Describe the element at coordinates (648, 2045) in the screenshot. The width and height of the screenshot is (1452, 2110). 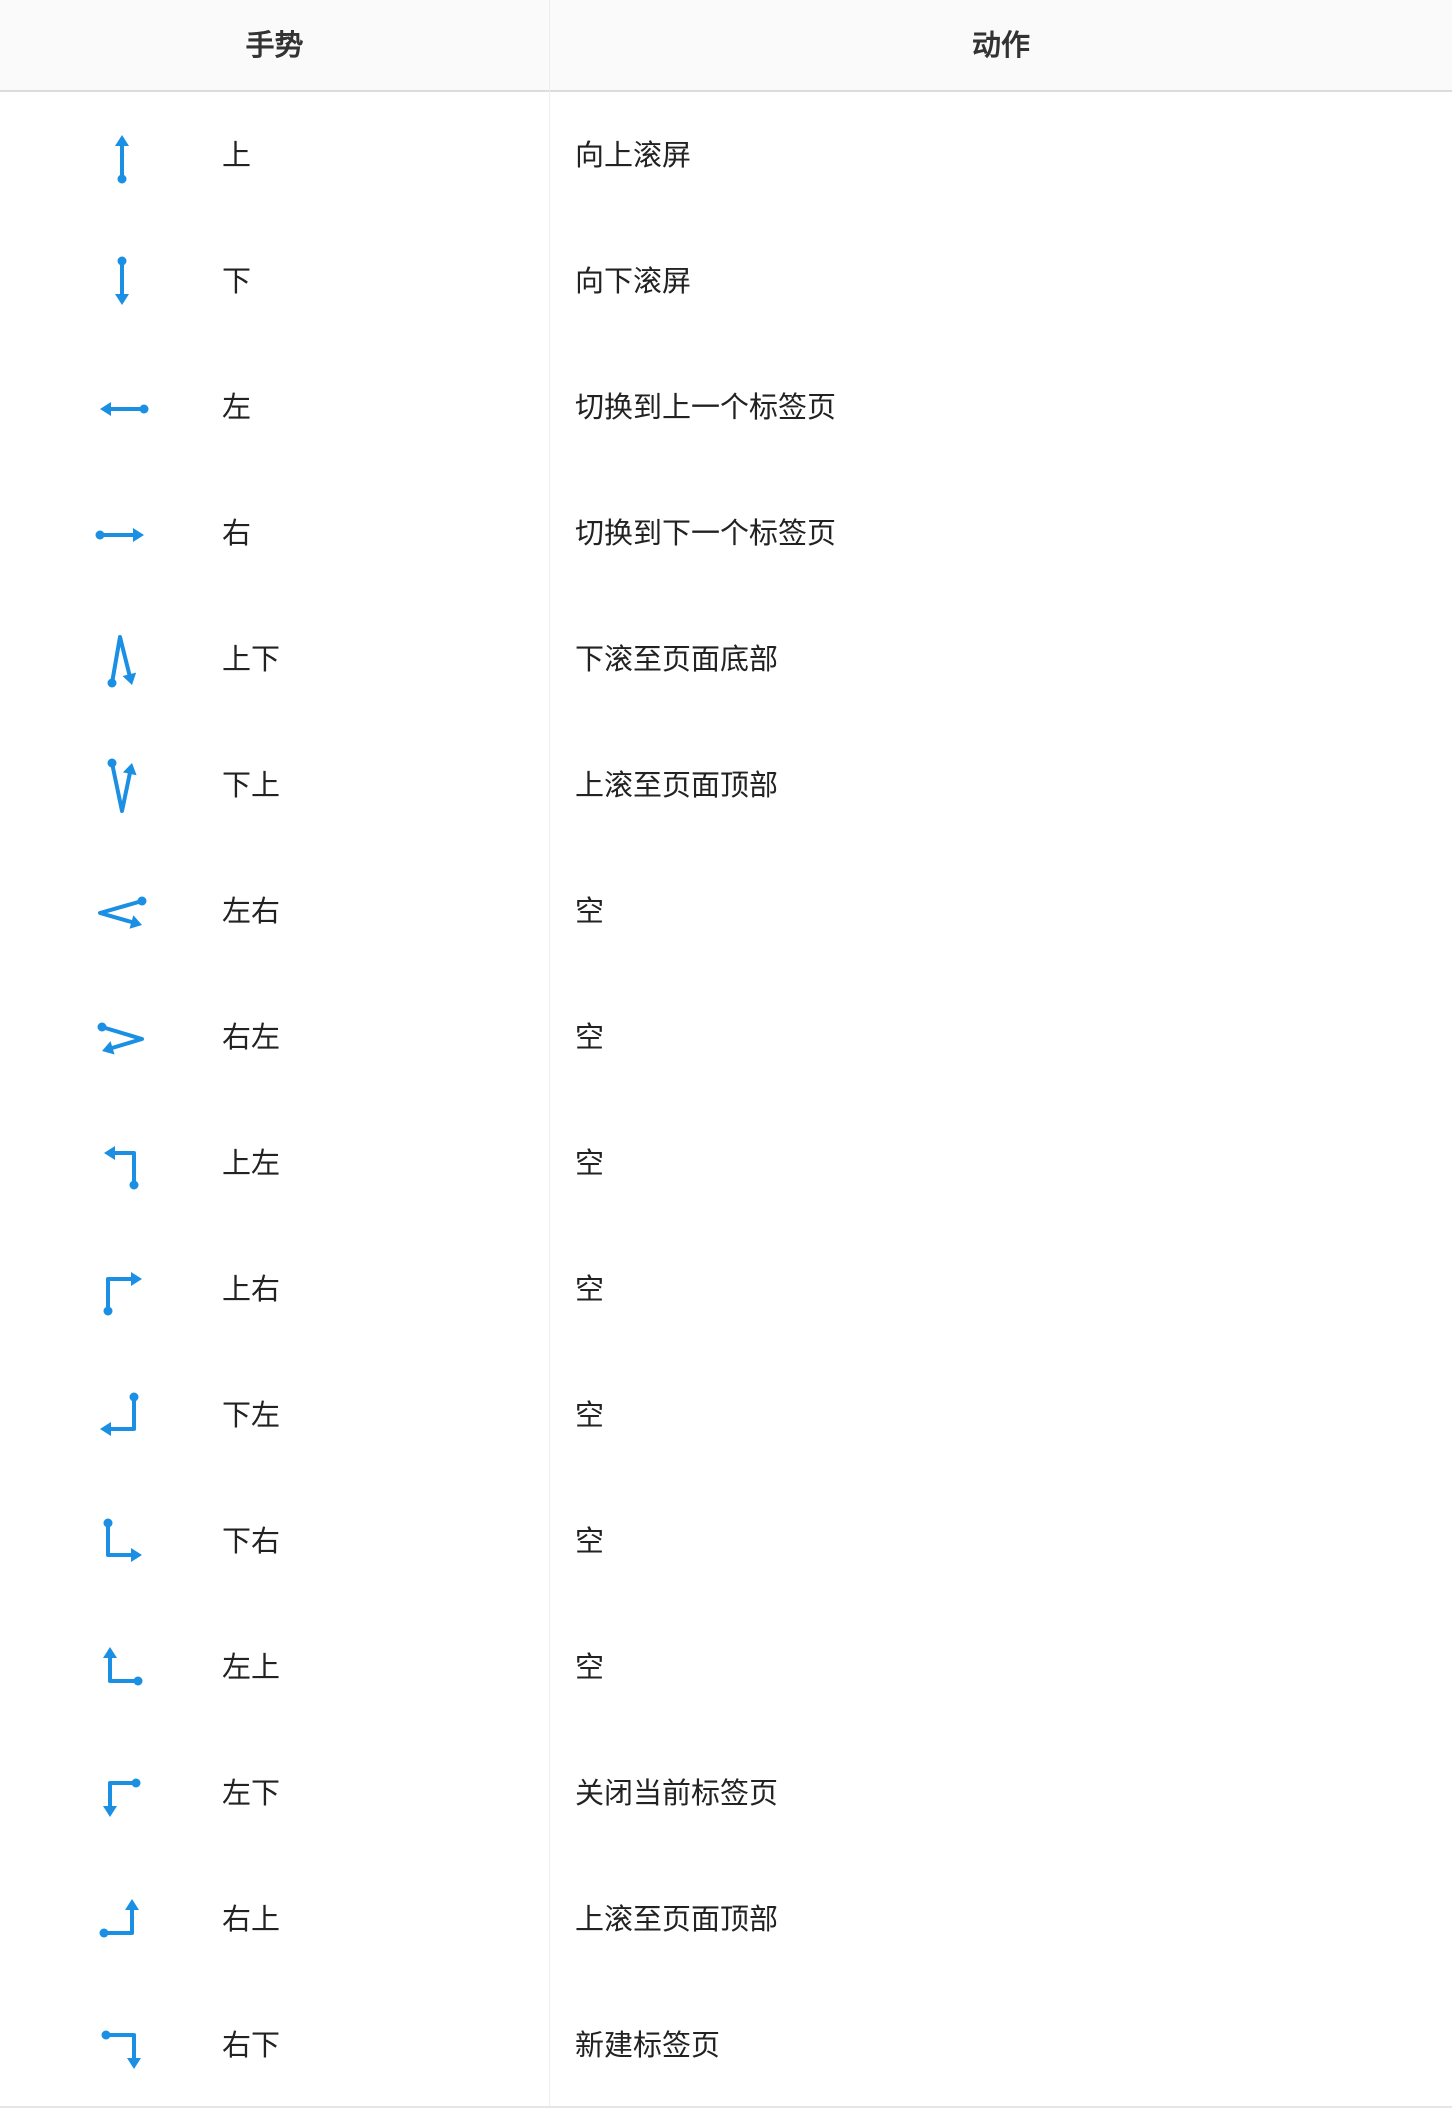
I see `action-label: 新建标签页` at that location.